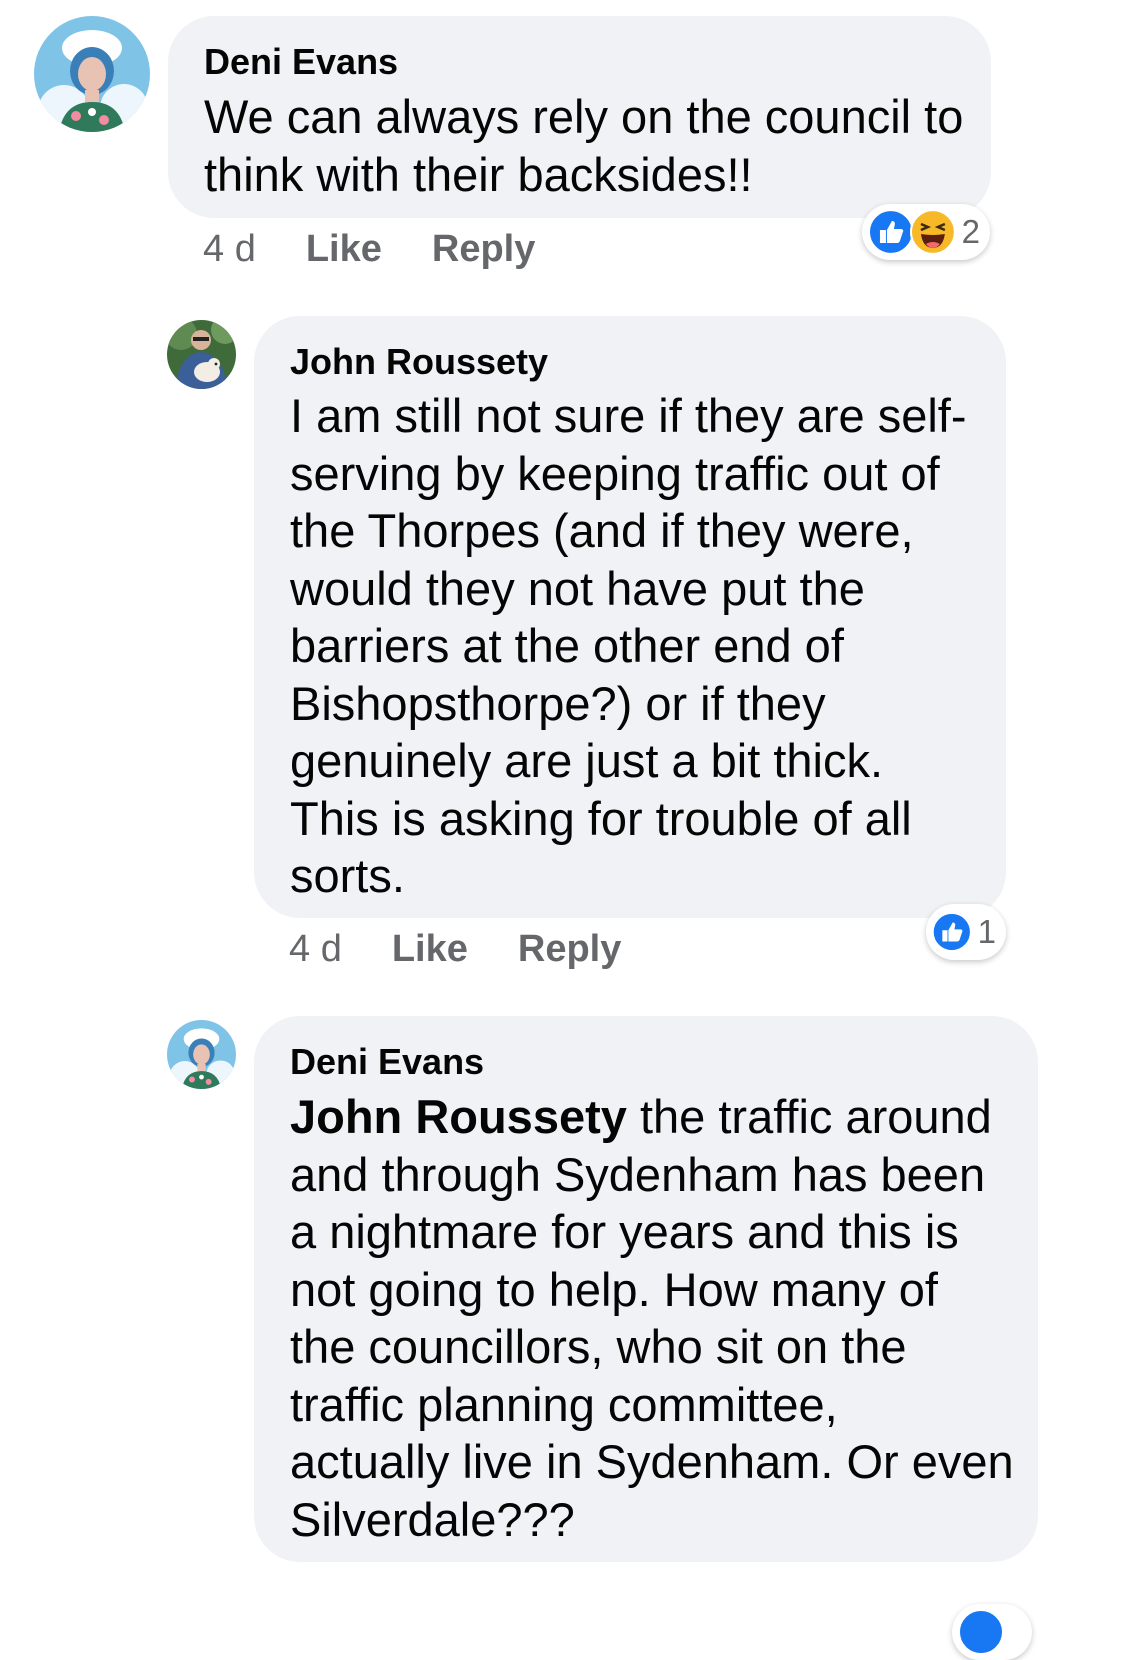 This screenshot has width=1125, height=1660. Describe the element at coordinates (347, 875) in the screenshot. I see `comment-line: sorts.` at that location.